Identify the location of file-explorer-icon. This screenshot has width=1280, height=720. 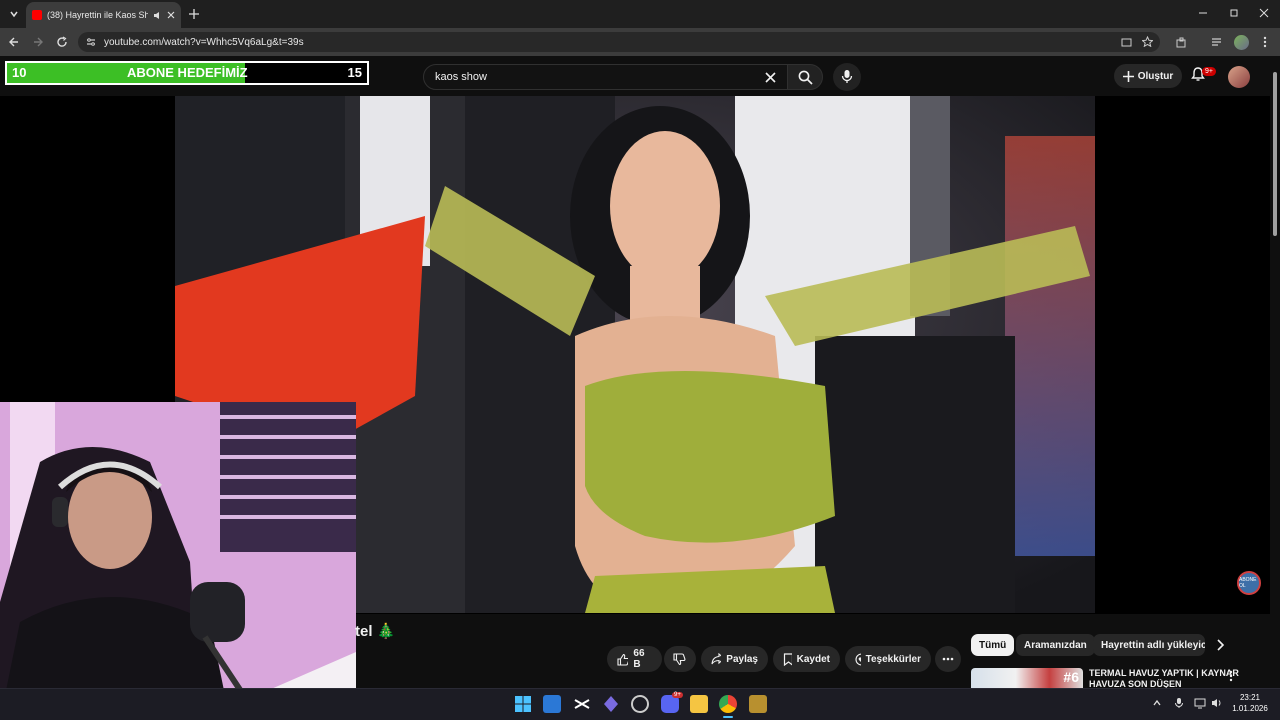
(699, 704).